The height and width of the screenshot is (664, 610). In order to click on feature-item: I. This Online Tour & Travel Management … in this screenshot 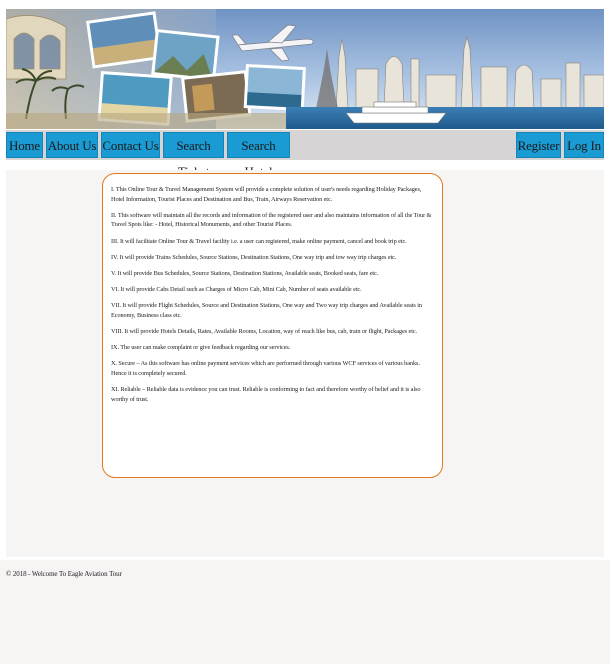, I will do `click(266, 194)`.